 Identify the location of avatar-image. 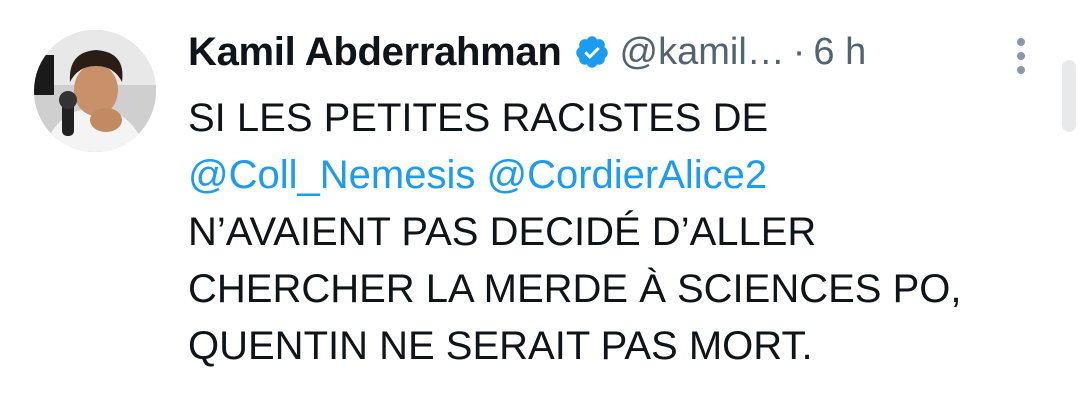
(95, 91).